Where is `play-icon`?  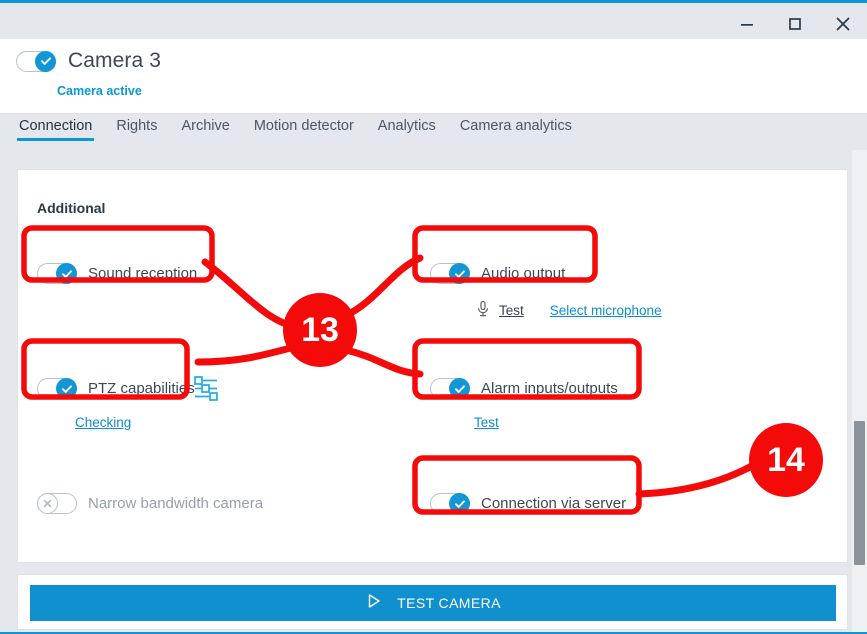
play-icon is located at coordinates (374, 603).